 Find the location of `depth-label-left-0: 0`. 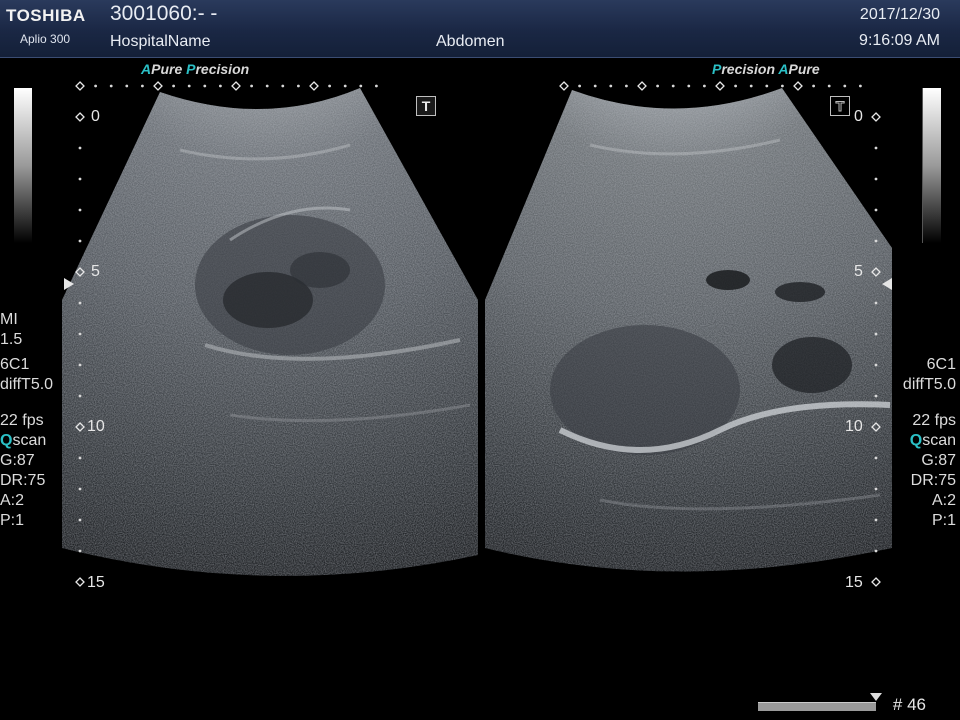

depth-label-left-0: 0 is located at coordinates (95, 116).